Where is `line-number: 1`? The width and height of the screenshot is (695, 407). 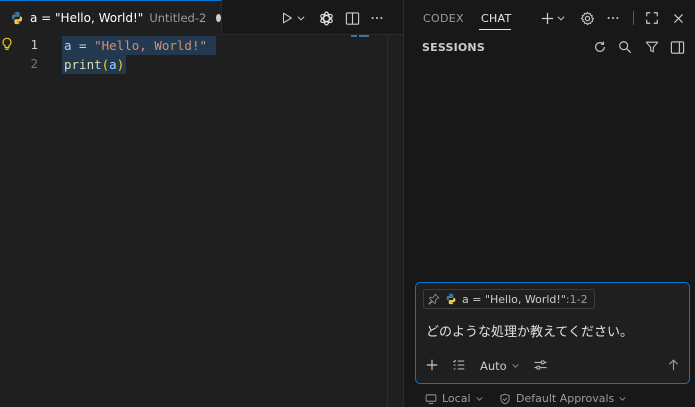 line-number: 1 is located at coordinates (34, 44).